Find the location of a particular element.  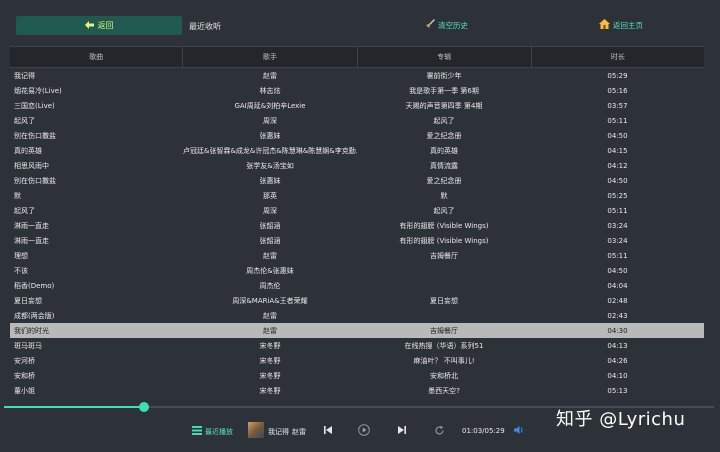

home-button: 返回主页 is located at coordinates (621, 25).